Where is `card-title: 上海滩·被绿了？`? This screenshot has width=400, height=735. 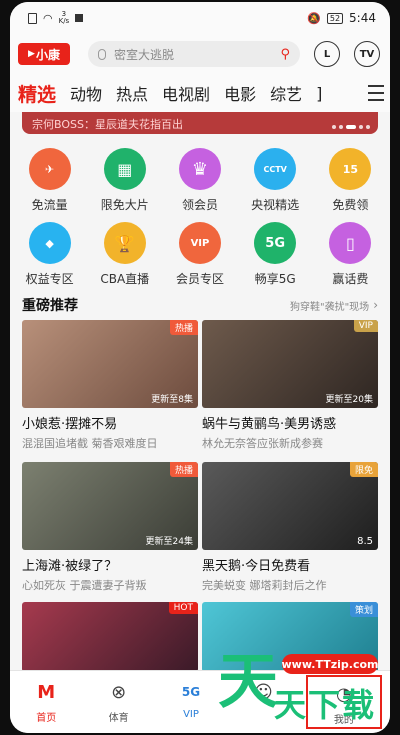 card-title: 上海滩·被绿了？ is located at coordinates (70, 566).